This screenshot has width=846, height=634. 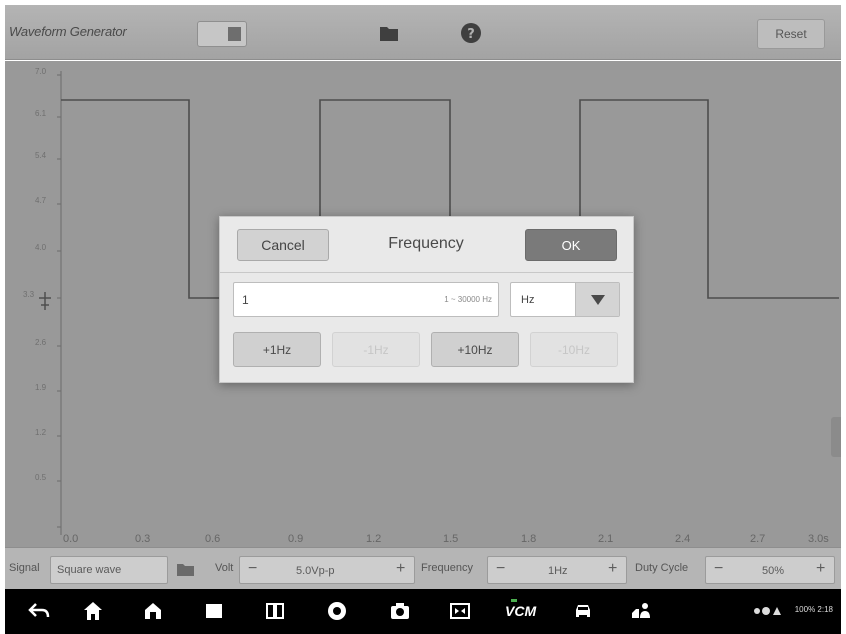 I want to click on y-tick-label: 2.6, so click(x=41, y=342).